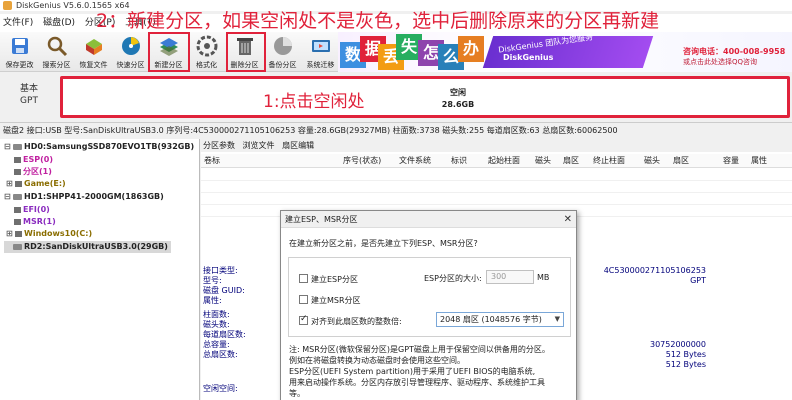 The width and height of the screenshot is (792, 400). What do you see at coordinates (219, 145) in the screenshot?
I see `tab-partition-params: 分区参数` at bounding box center [219, 145].